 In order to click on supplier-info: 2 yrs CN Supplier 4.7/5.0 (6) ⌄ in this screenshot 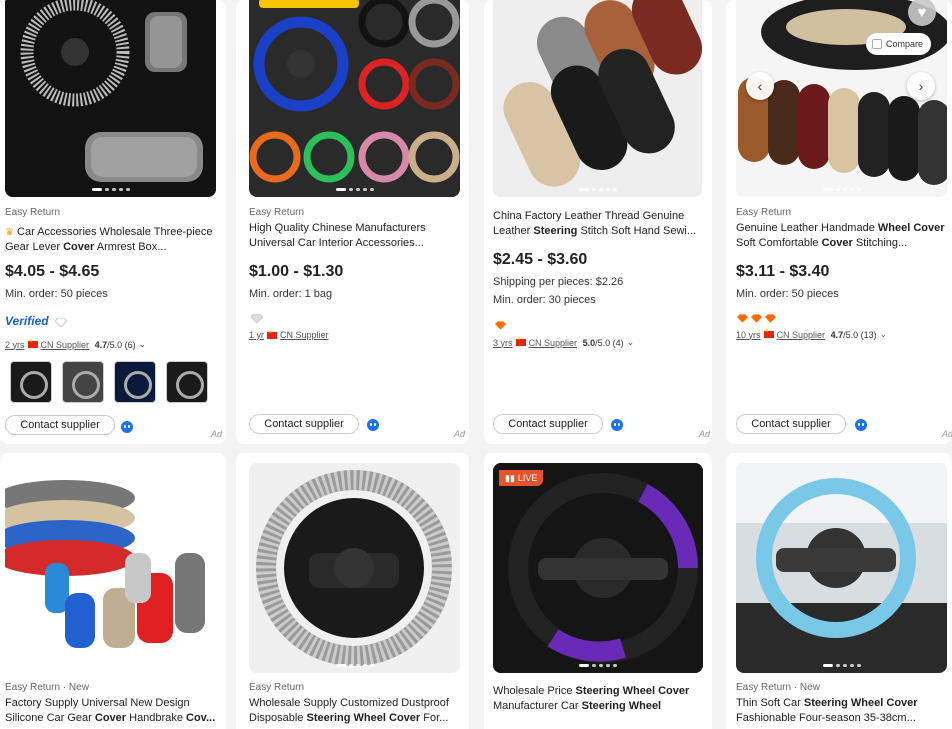, I will do `click(76, 344)`.